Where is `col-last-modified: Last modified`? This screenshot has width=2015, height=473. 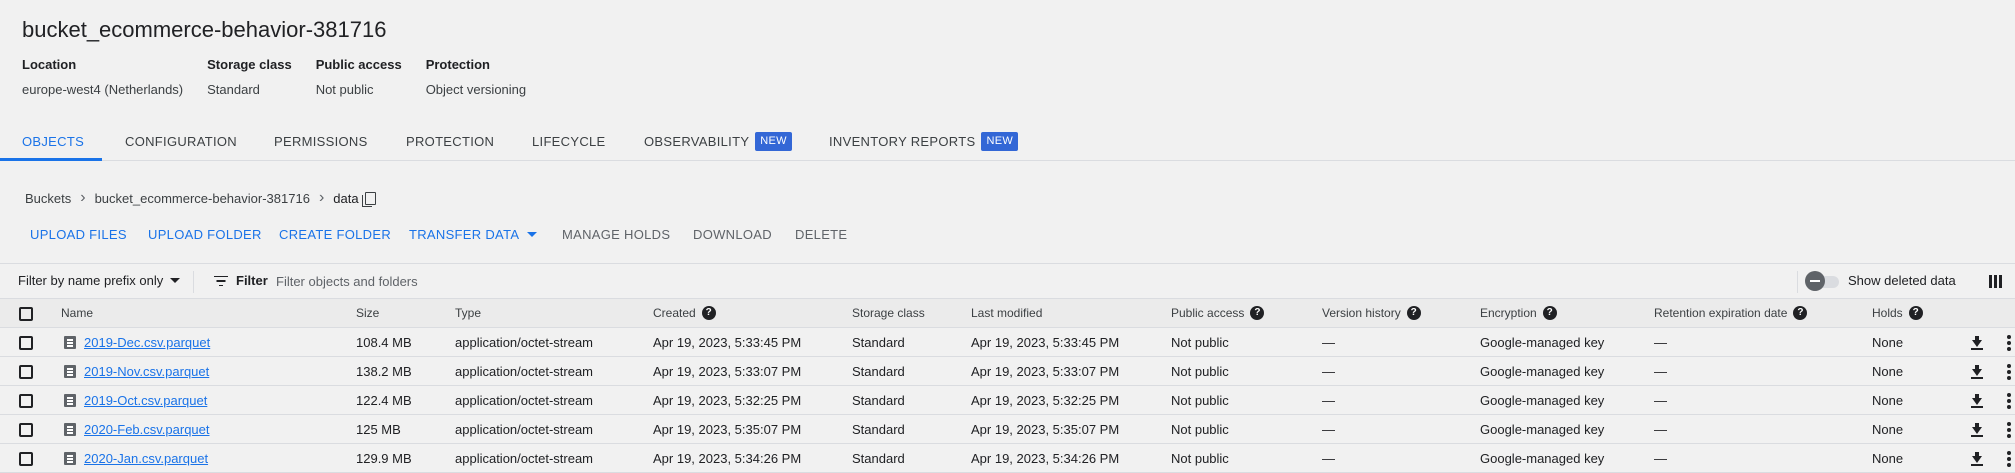
col-last-modified: Last modified is located at coordinates (1006, 313).